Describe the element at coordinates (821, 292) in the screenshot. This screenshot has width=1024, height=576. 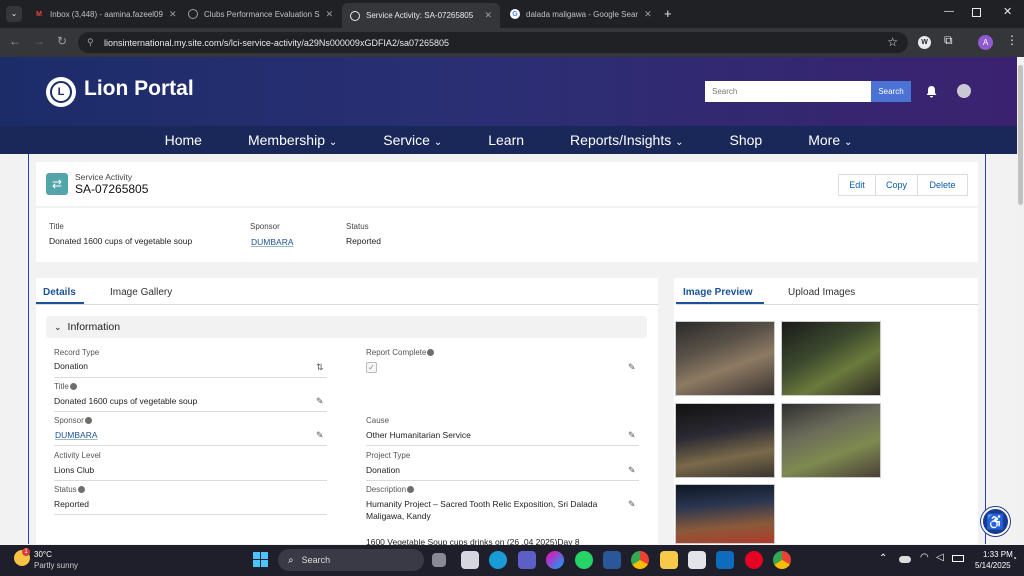
I see `tab-upload-images: Upload Images` at that location.